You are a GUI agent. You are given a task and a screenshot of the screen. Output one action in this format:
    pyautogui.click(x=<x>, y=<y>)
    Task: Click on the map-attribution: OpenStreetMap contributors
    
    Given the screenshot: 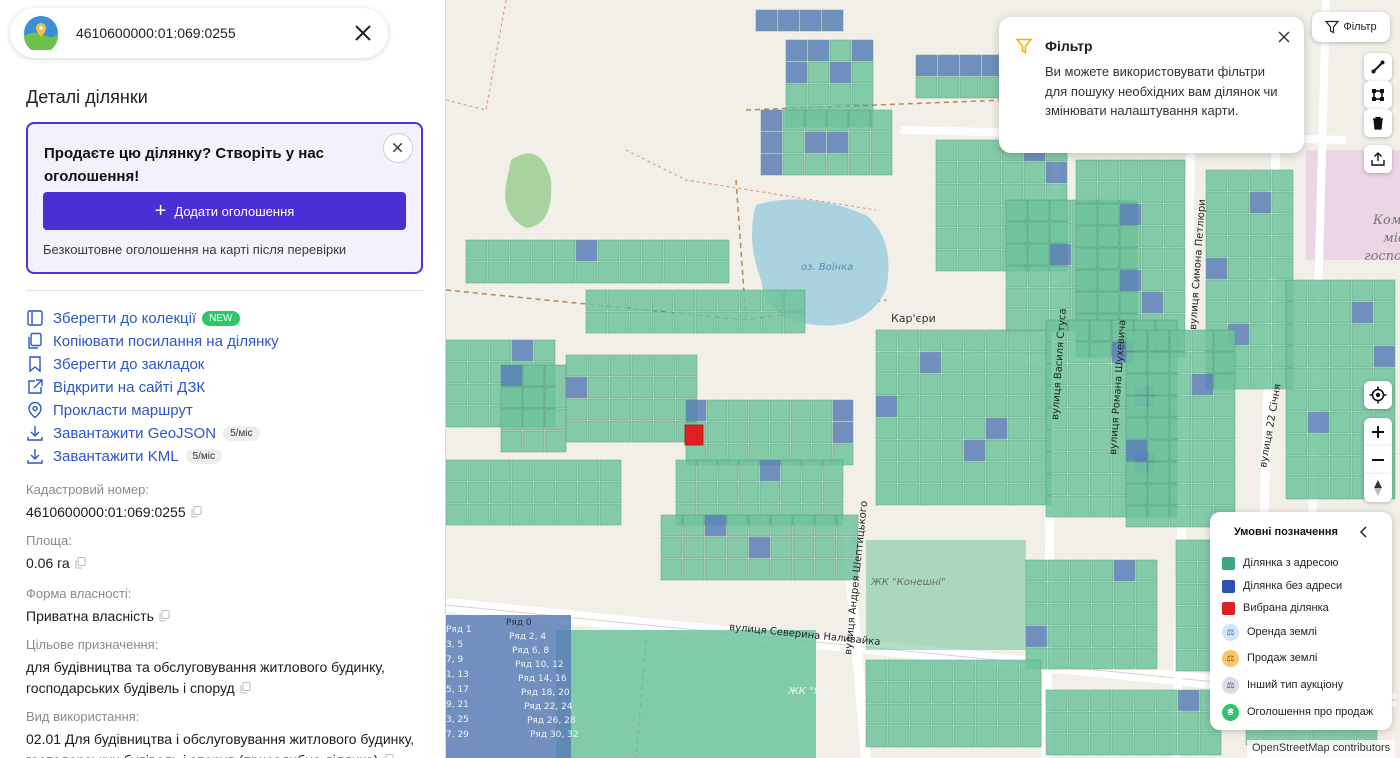 What is the action you would take?
    pyautogui.click(x=1321, y=749)
    